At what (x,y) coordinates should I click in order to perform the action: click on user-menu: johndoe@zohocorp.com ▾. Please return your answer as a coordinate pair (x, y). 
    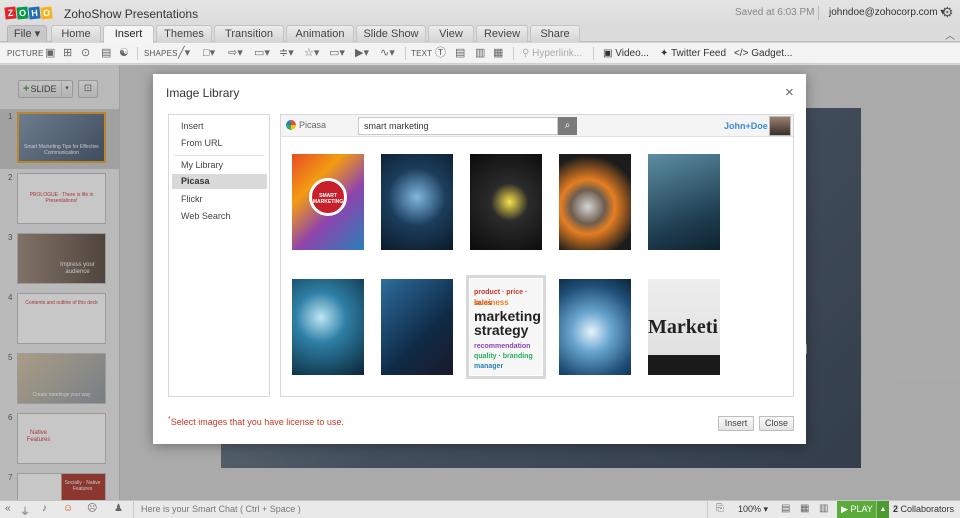
    Looking at the image, I should click on (887, 12).